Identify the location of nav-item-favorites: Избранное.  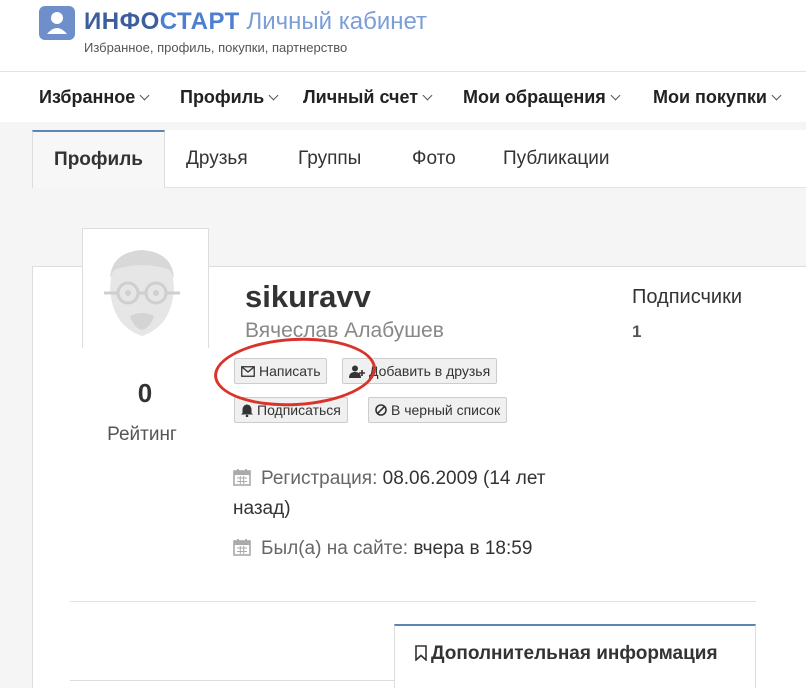
(94, 97).